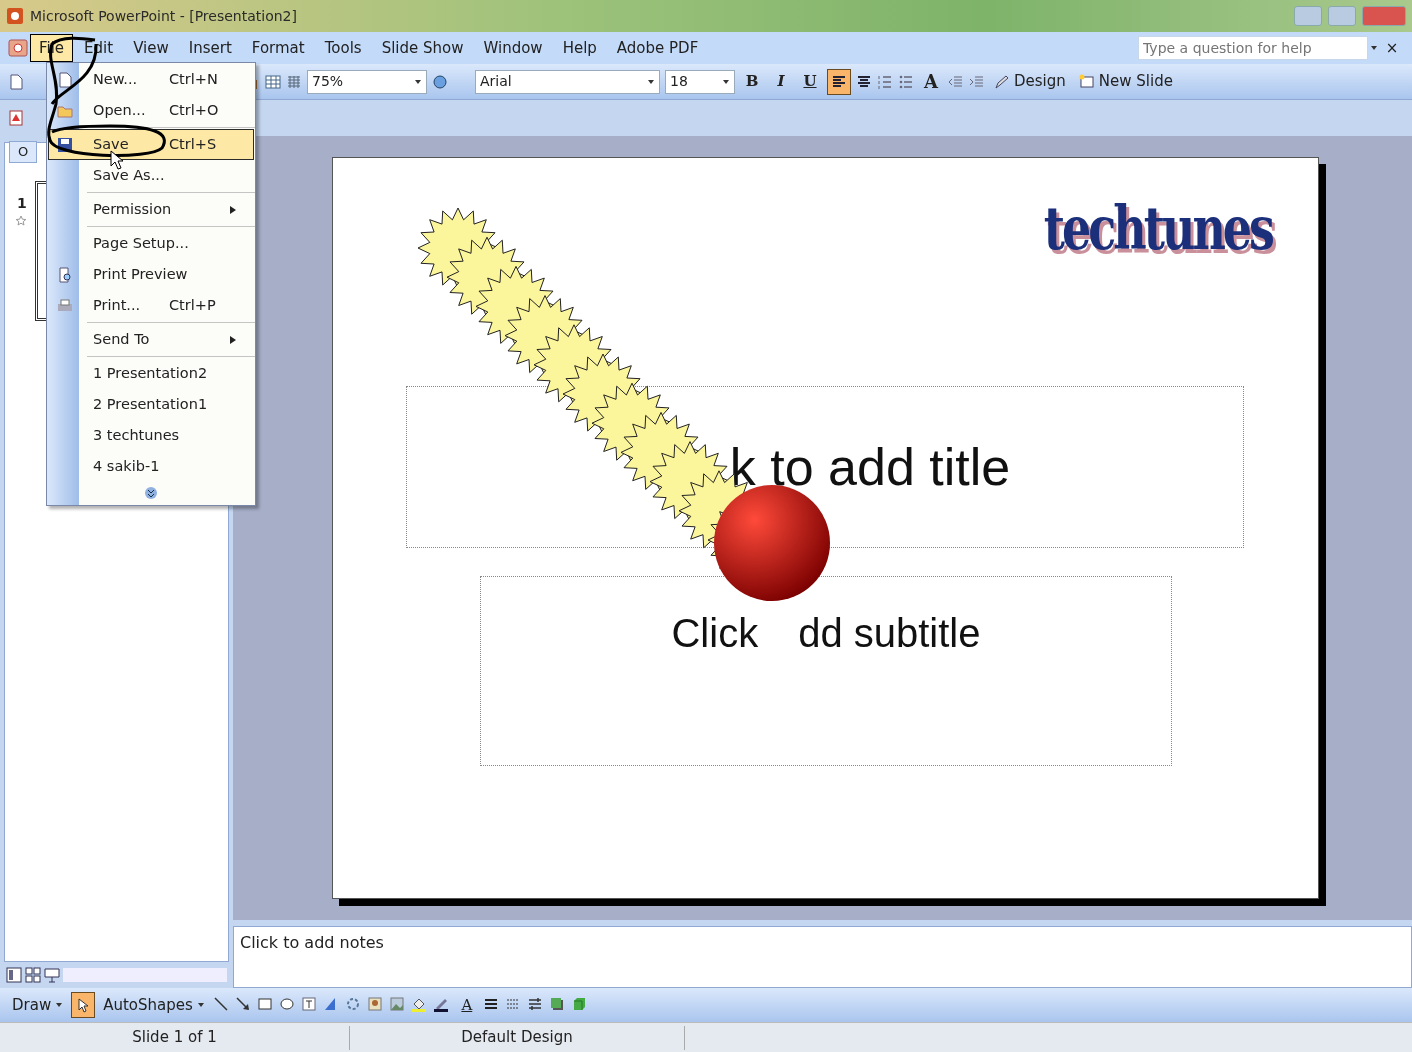 This screenshot has height=1052, width=1412. I want to click on menu-item: Send To, so click(151, 339).